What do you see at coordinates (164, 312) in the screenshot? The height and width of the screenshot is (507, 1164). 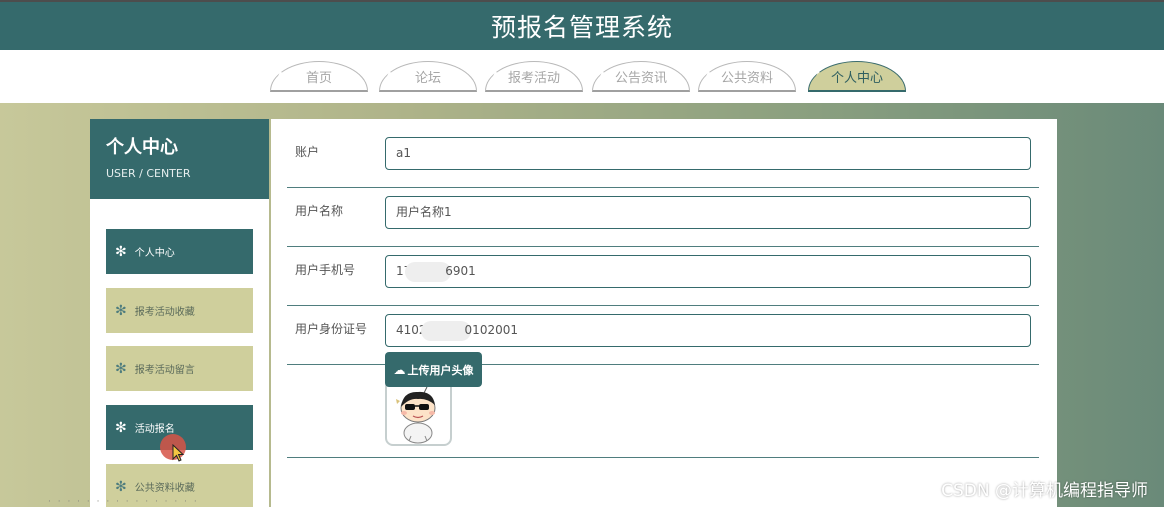 I see `sidebar-item-label: 报考活动收藏` at bounding box center [164, 312].